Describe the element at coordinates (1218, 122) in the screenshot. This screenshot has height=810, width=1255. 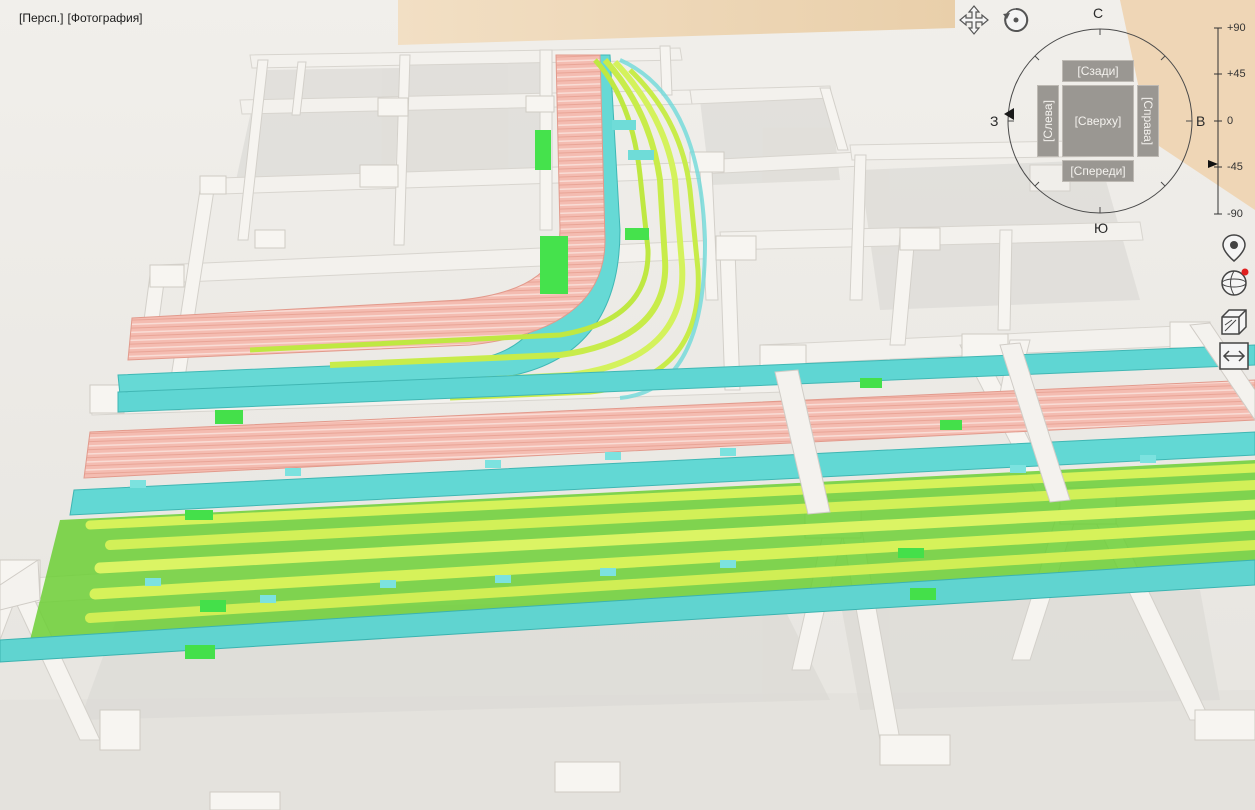
I see `tilt-scale` at that location.